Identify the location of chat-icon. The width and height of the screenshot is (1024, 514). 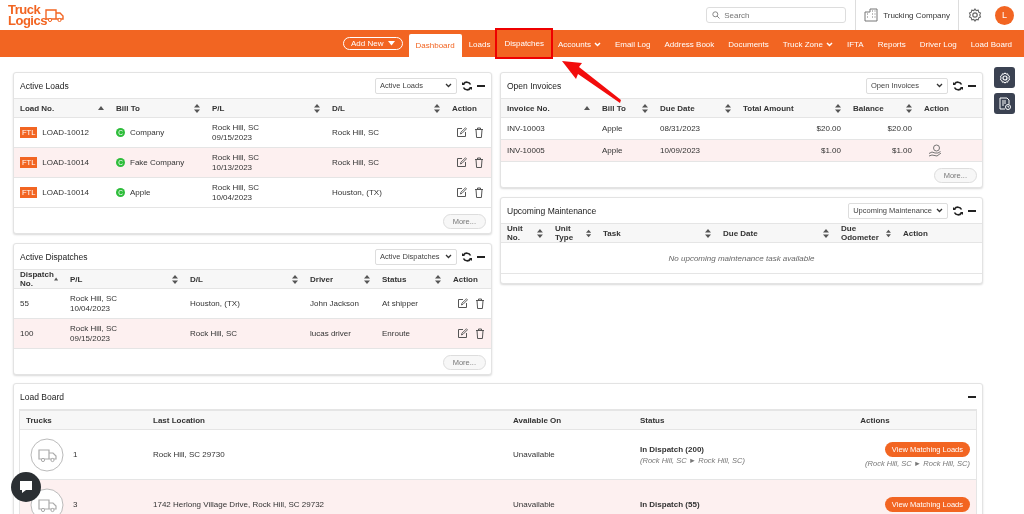
(26, 488).